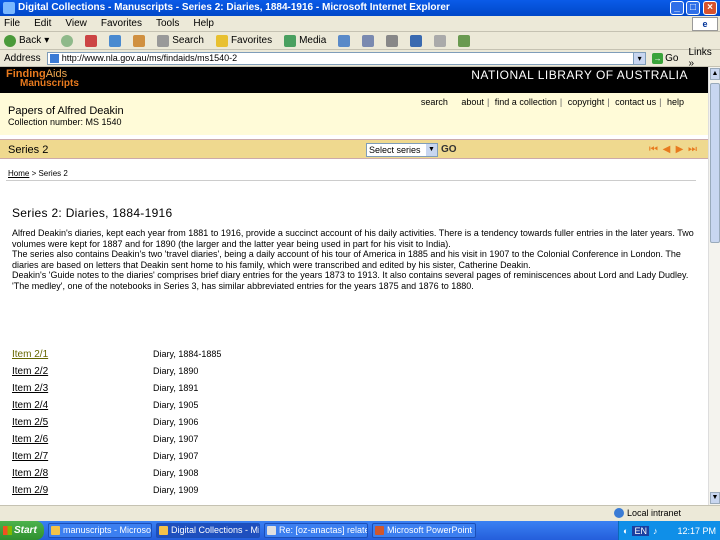  I want to click on series-navigation: ⏮ ◀ ▶ ⏭, so click(673, 149).